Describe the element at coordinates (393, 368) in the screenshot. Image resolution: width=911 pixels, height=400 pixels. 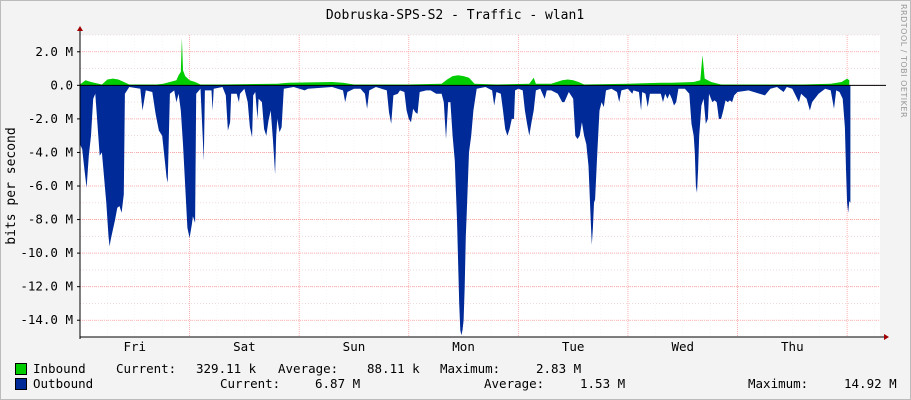
I see `inbound-average-value: 88.11 k` at that location.